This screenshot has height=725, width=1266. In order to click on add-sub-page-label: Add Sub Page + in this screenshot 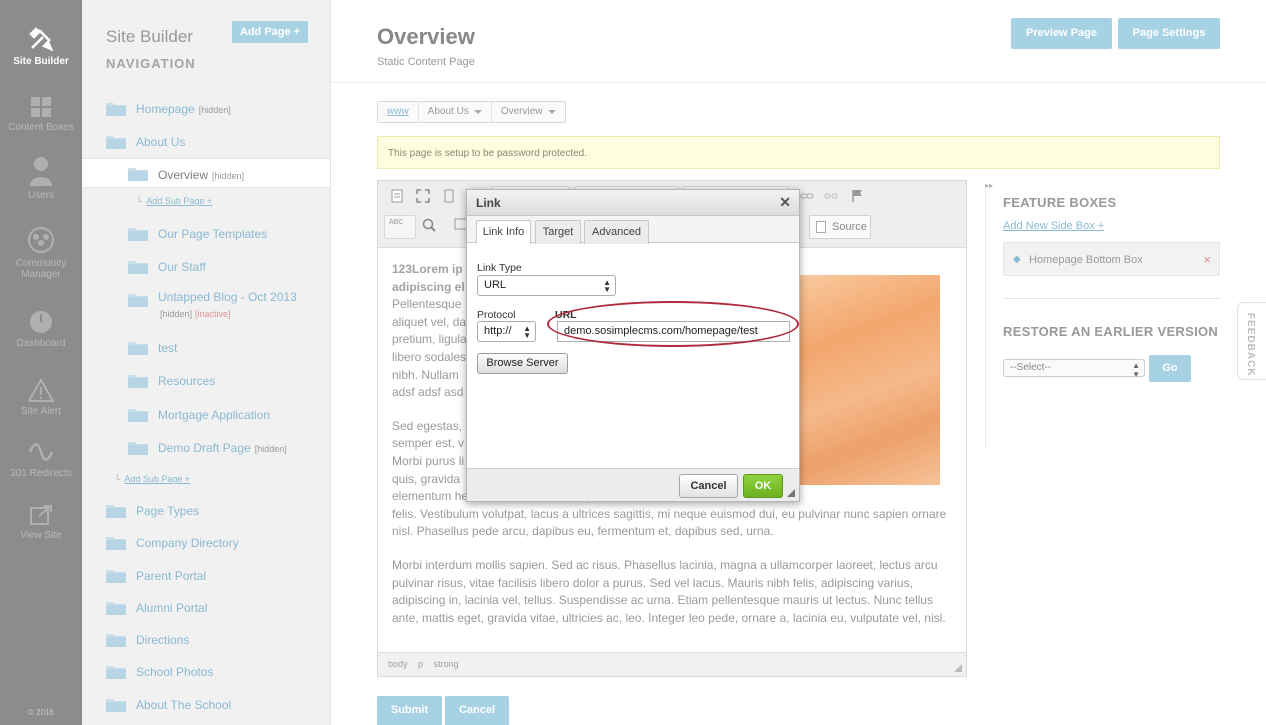, I will do `click(179, 201)`.